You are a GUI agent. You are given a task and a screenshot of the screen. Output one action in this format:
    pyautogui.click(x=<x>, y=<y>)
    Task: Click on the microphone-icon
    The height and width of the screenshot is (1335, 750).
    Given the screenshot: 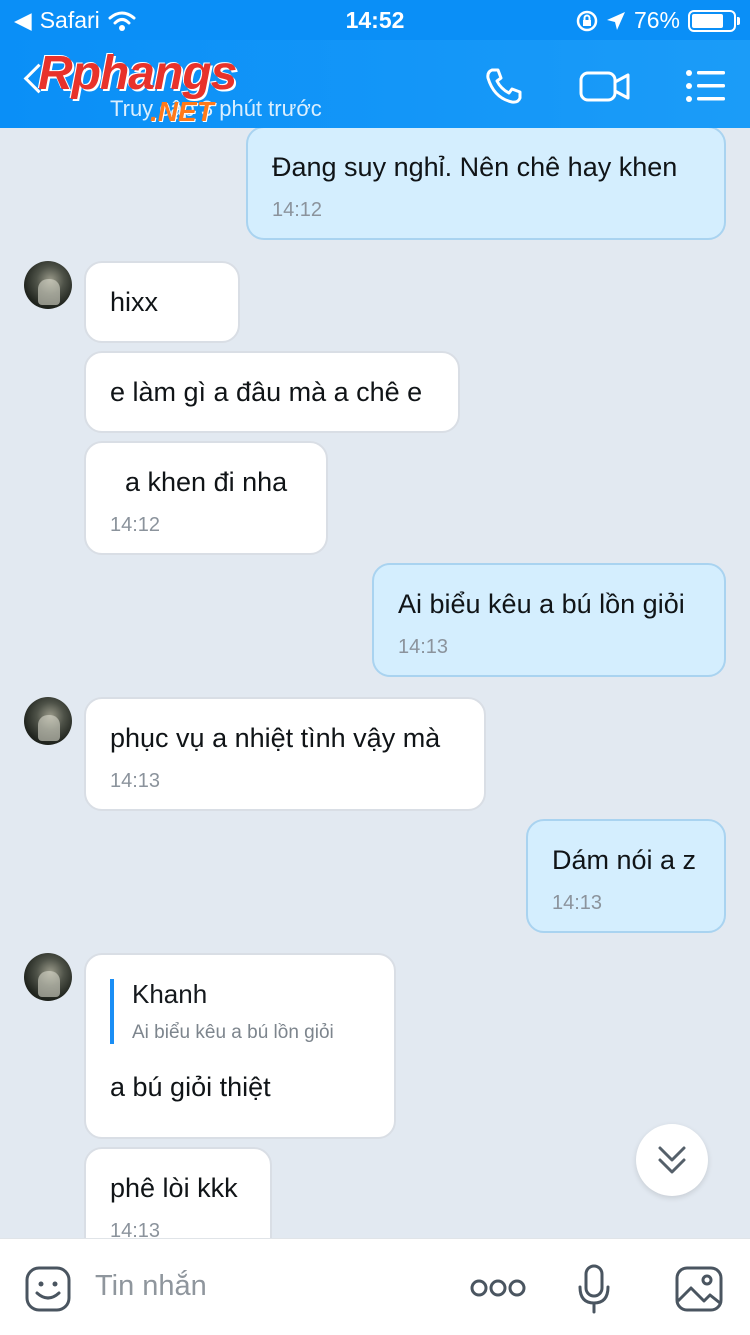 What is the action you would take?
    pyautogui.click(x=594, y=1289)
    